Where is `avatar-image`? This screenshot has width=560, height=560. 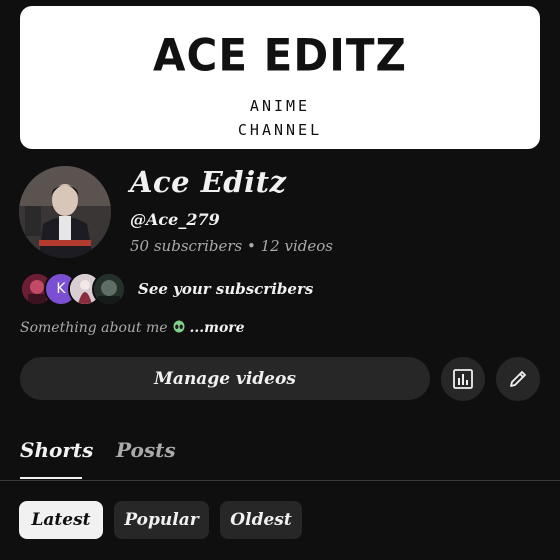 avatar-image is located at coordinates (65, 212).